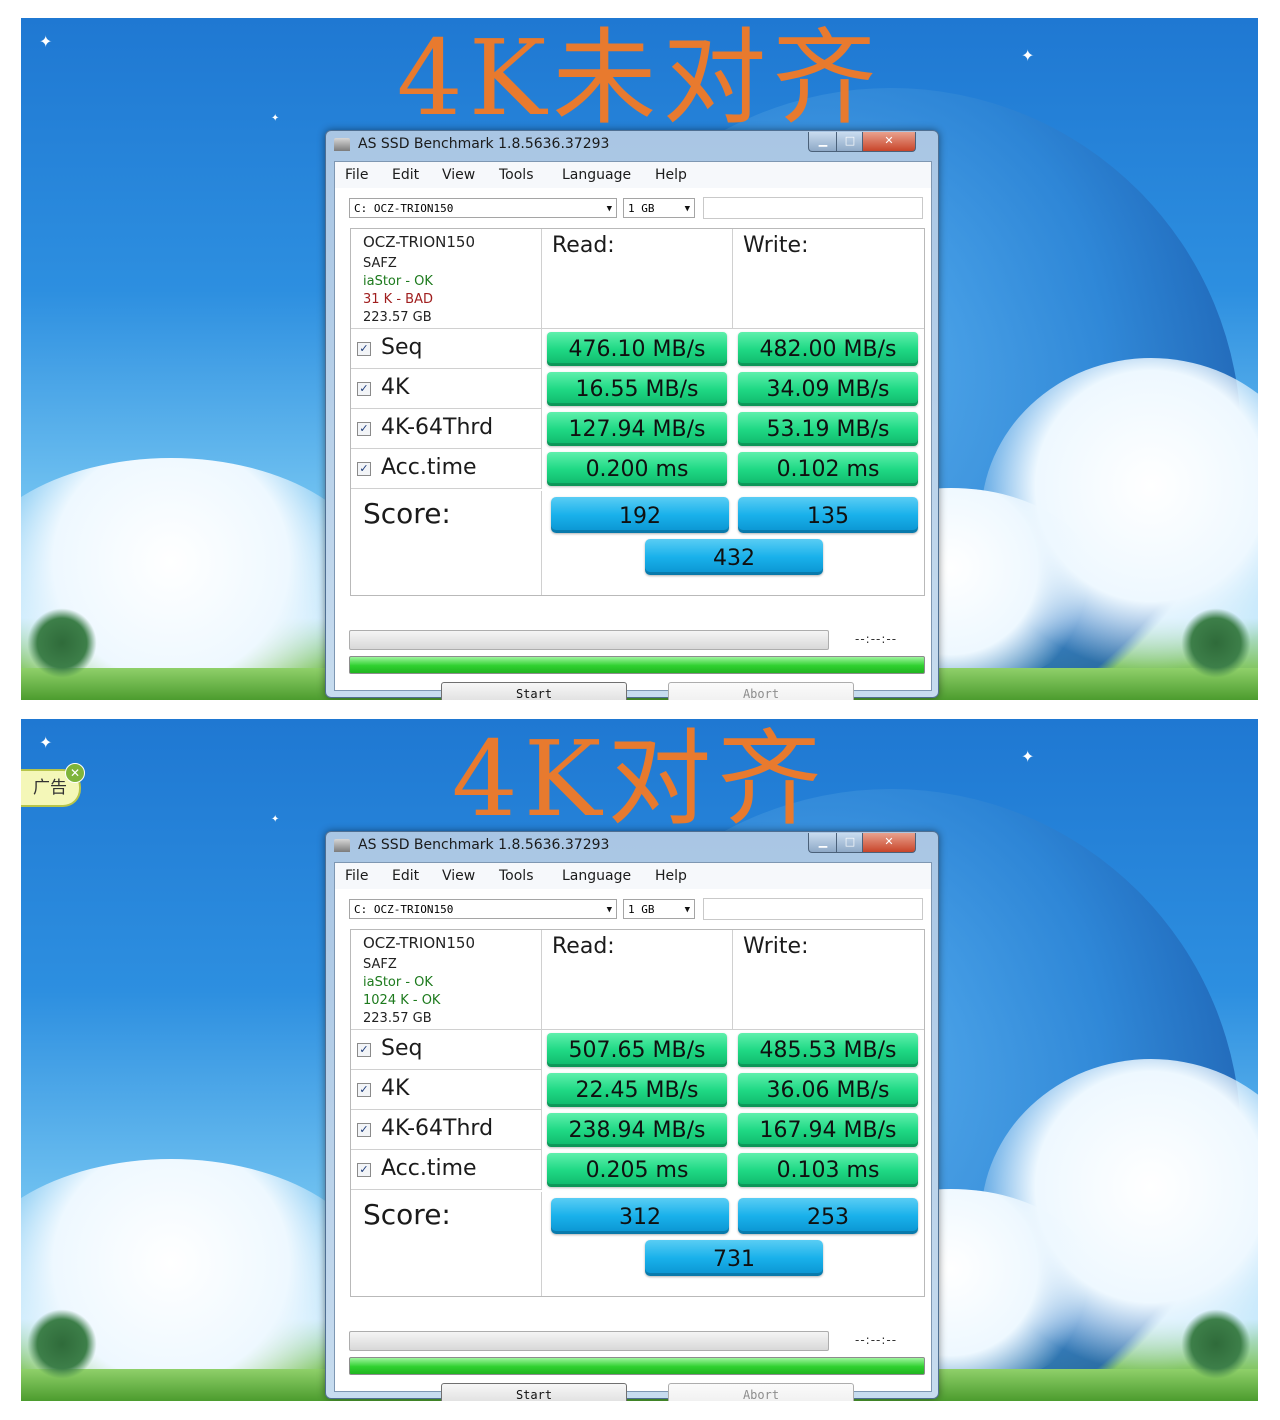 The image size is (1280, 1420). Describe the element at coordinates (446, 389) in the screenshot. I see `row-4k: ✓ 4K` at that location.